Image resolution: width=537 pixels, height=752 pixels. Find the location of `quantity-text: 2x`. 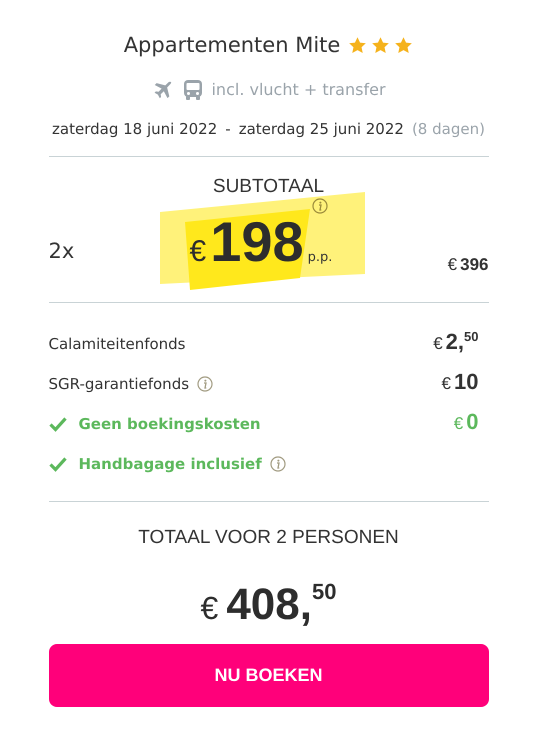

quantity-text: 2x is located at coordinates (61, 251).